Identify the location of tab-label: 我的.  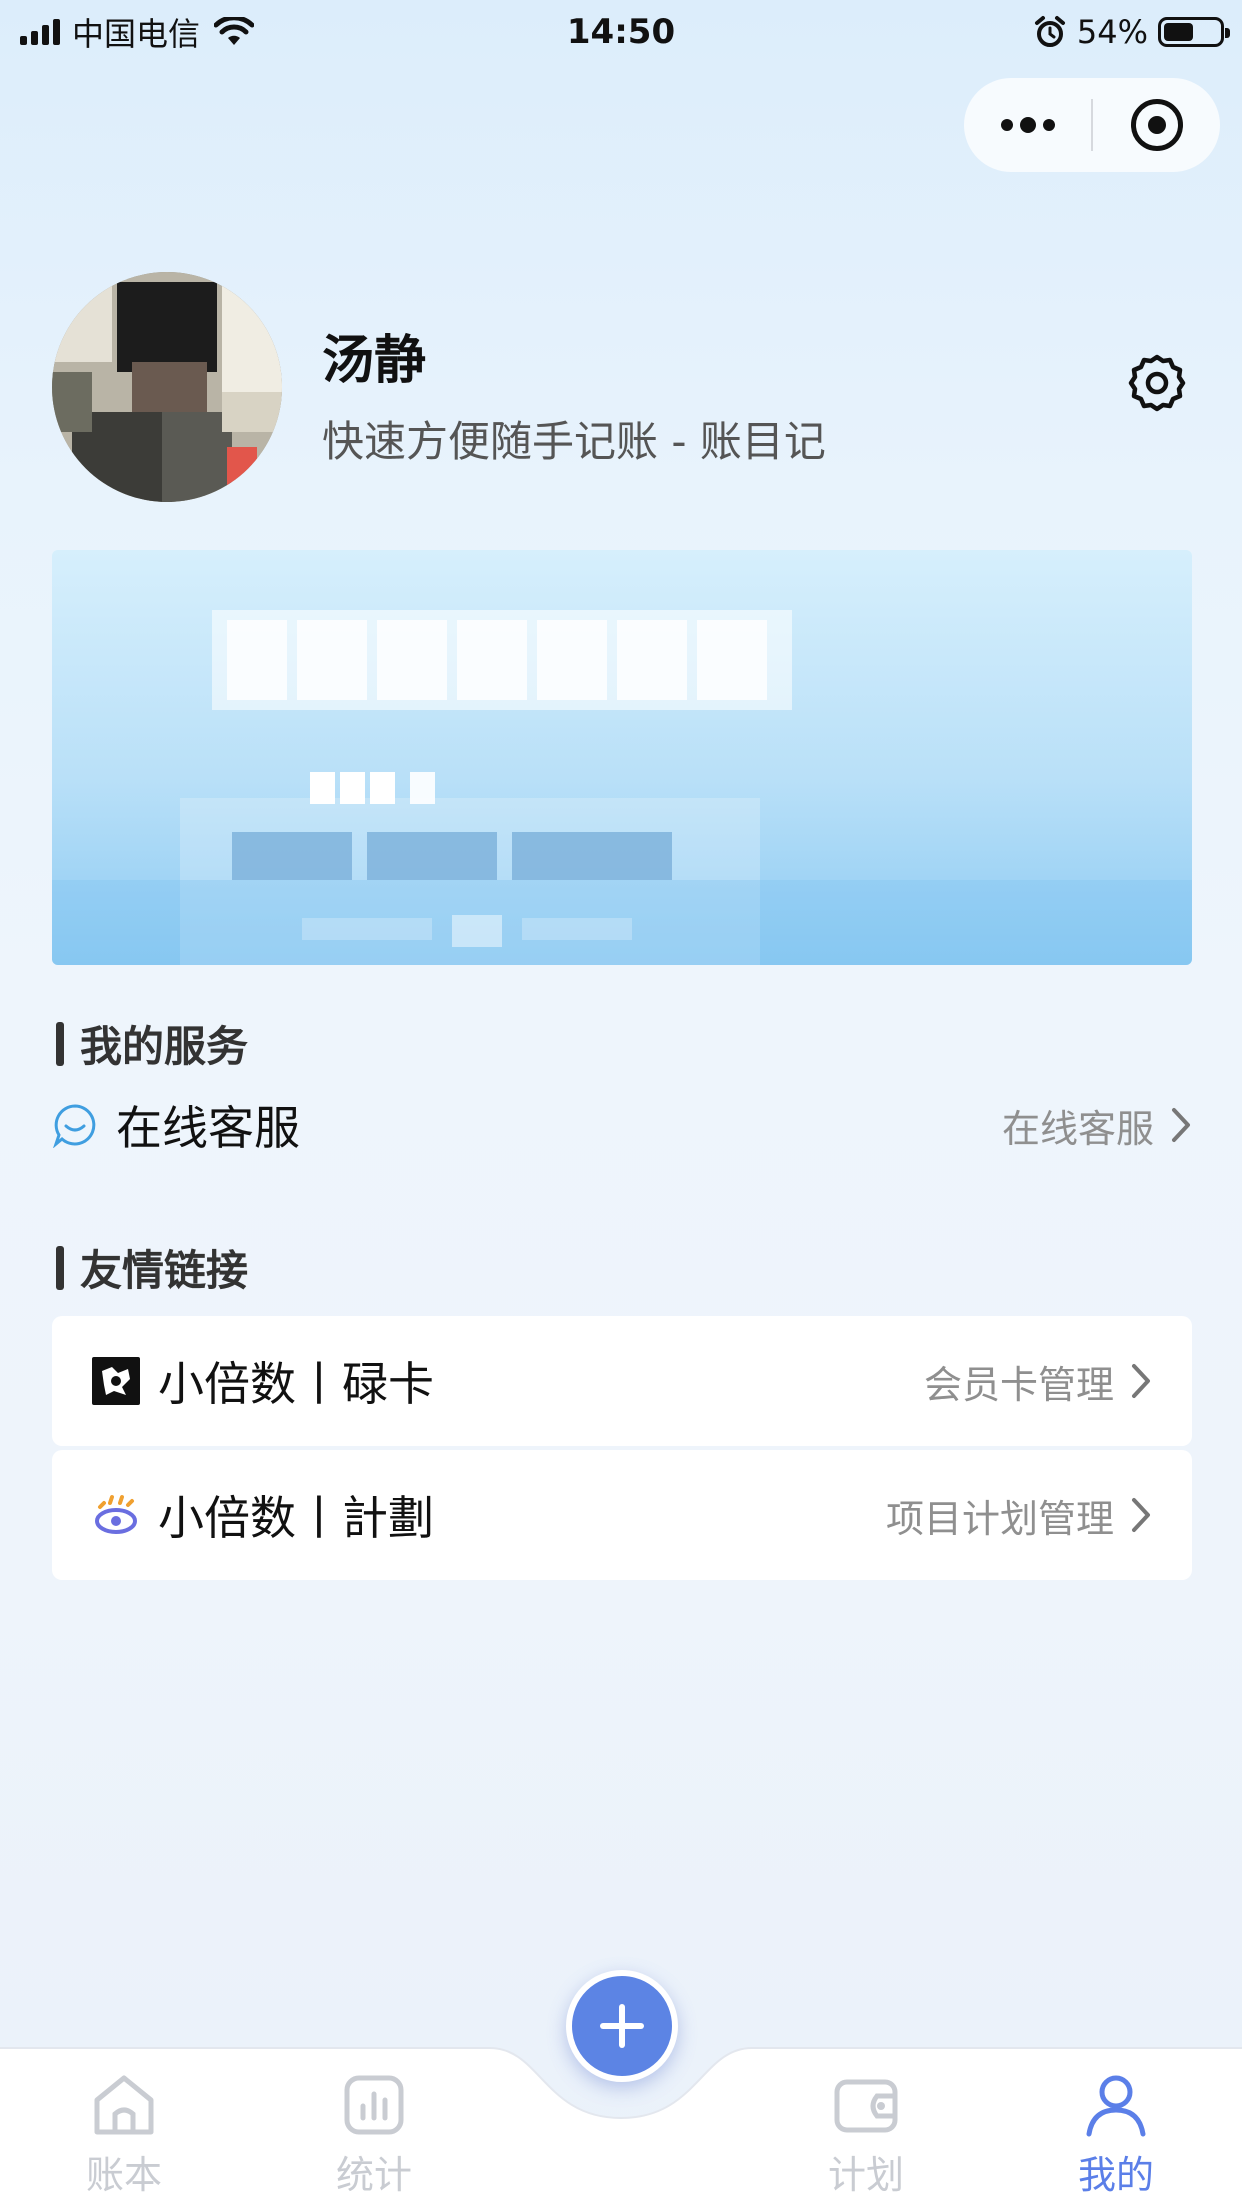
(1115, 2175).